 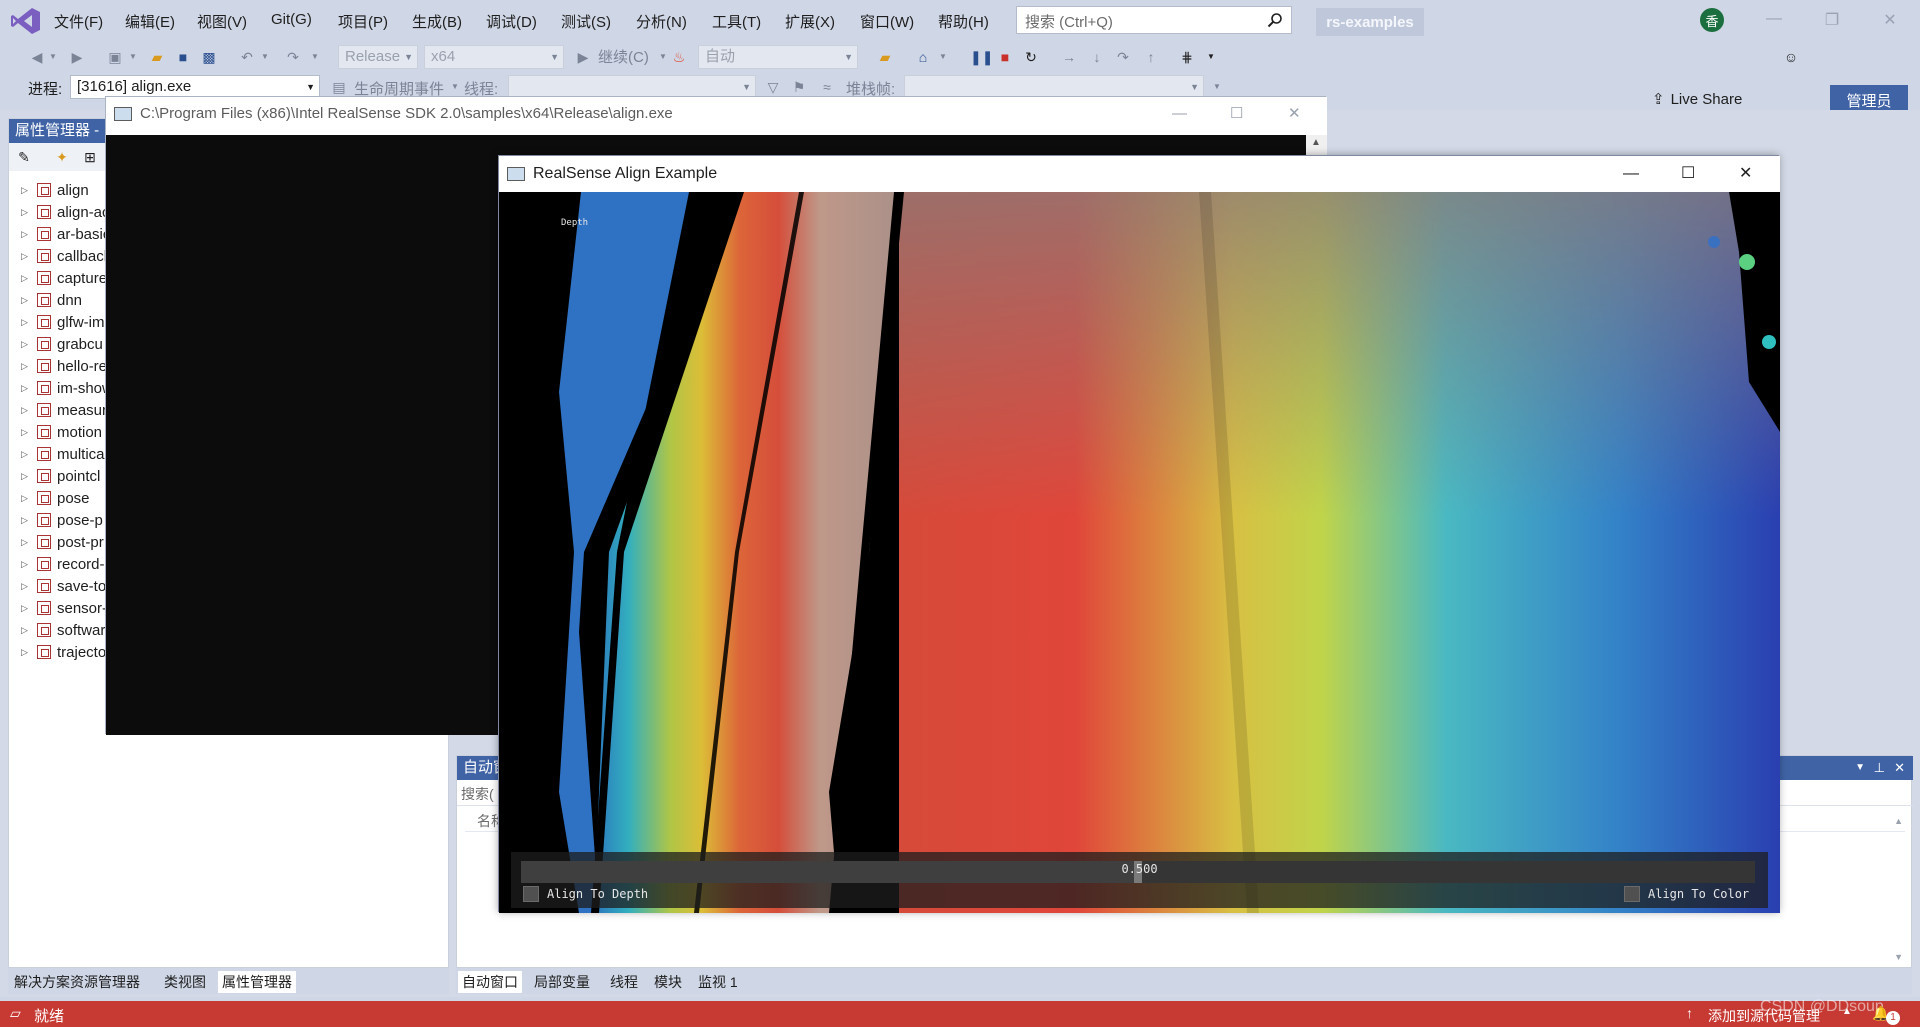 What do you see at coordinates (1791, 57) in the screenshot?
I see `feedback-icon: ☺` at bounding box center [1791, 57].